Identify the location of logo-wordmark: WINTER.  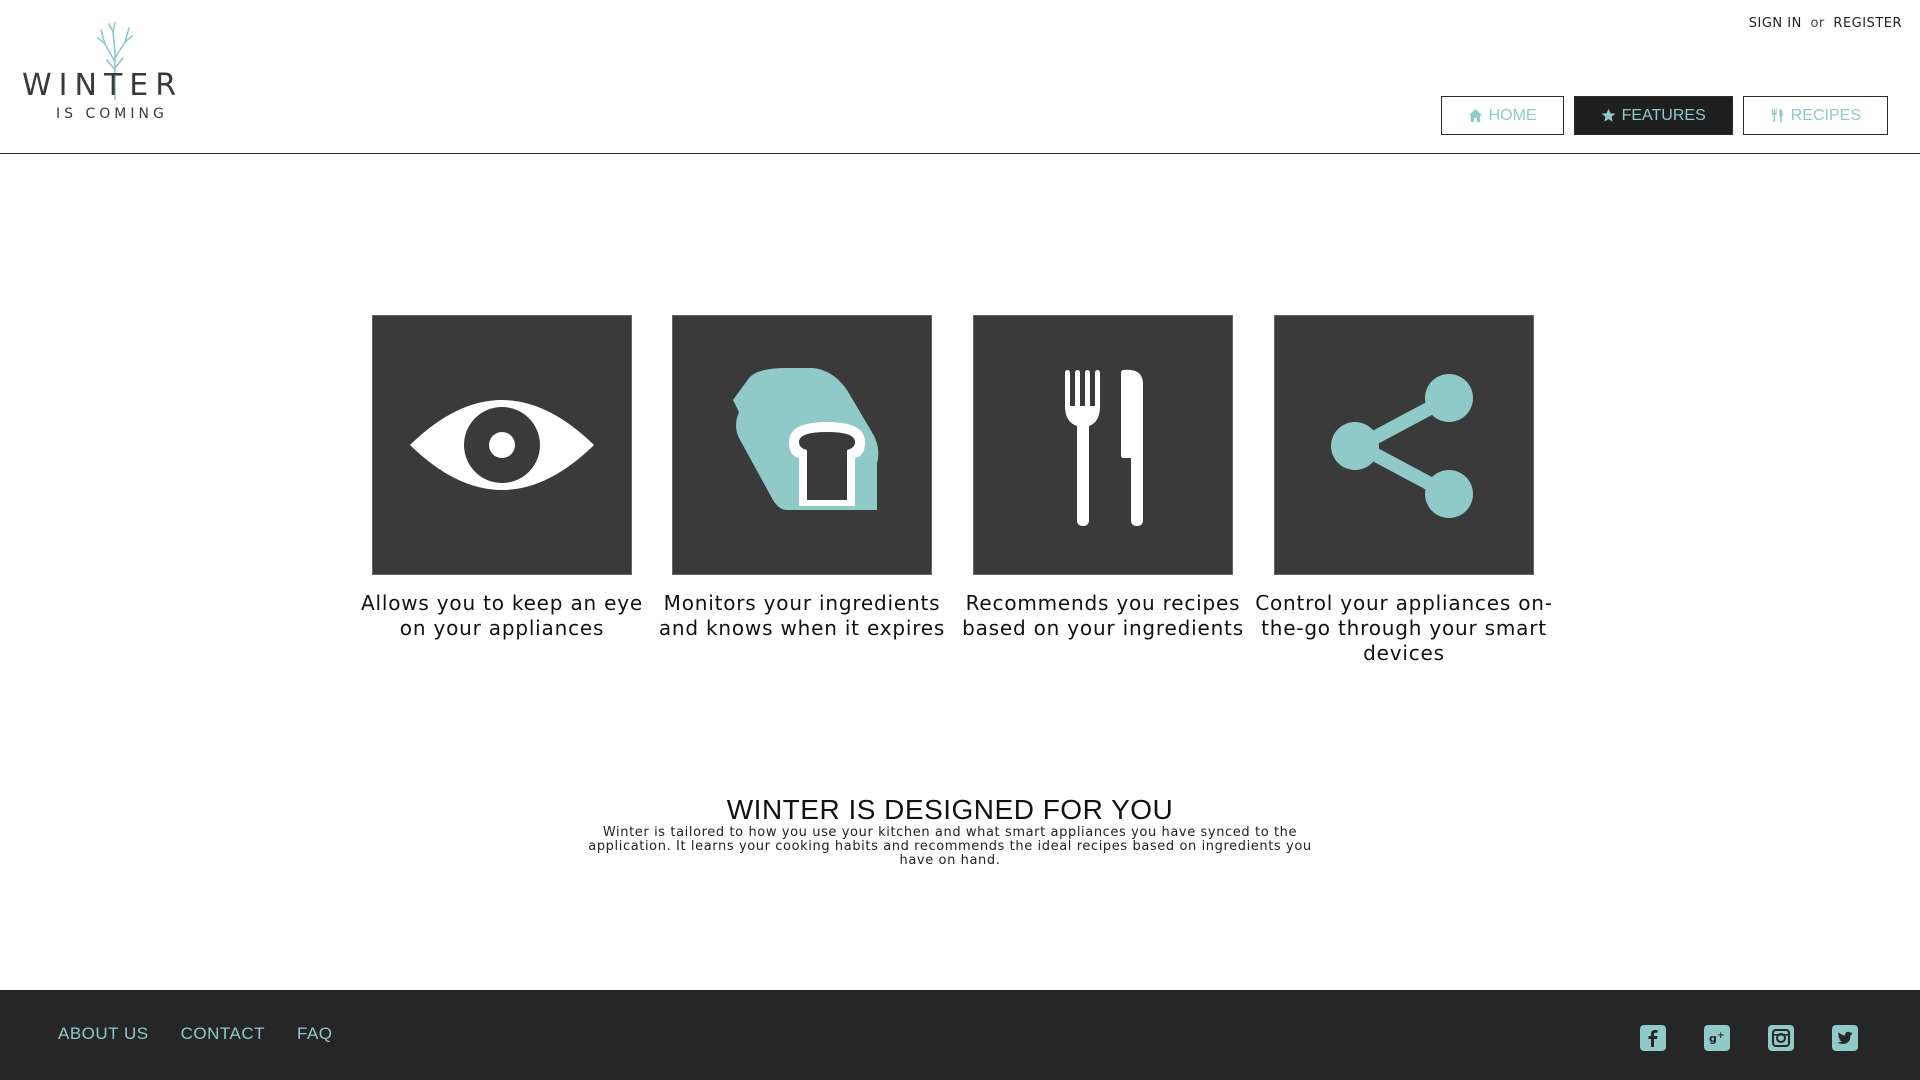
(103, 85).